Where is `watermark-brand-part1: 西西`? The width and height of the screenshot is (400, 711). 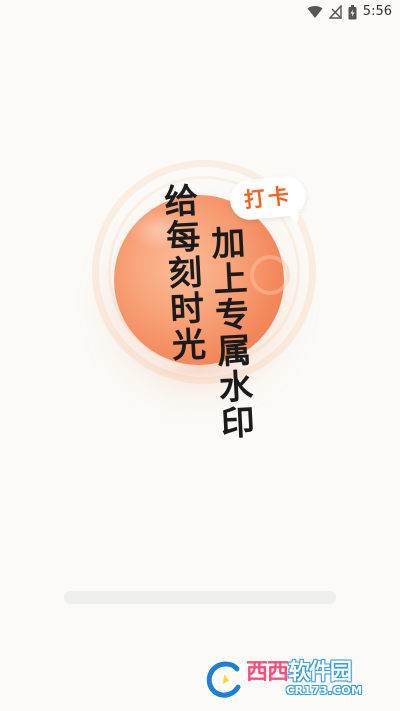
watermark-brand-part1: 西西 is located at coordinates (267, 672).